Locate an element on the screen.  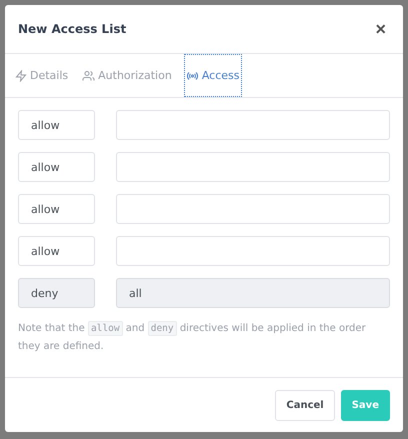
lightning-icon is located at coordinates (21, 76).